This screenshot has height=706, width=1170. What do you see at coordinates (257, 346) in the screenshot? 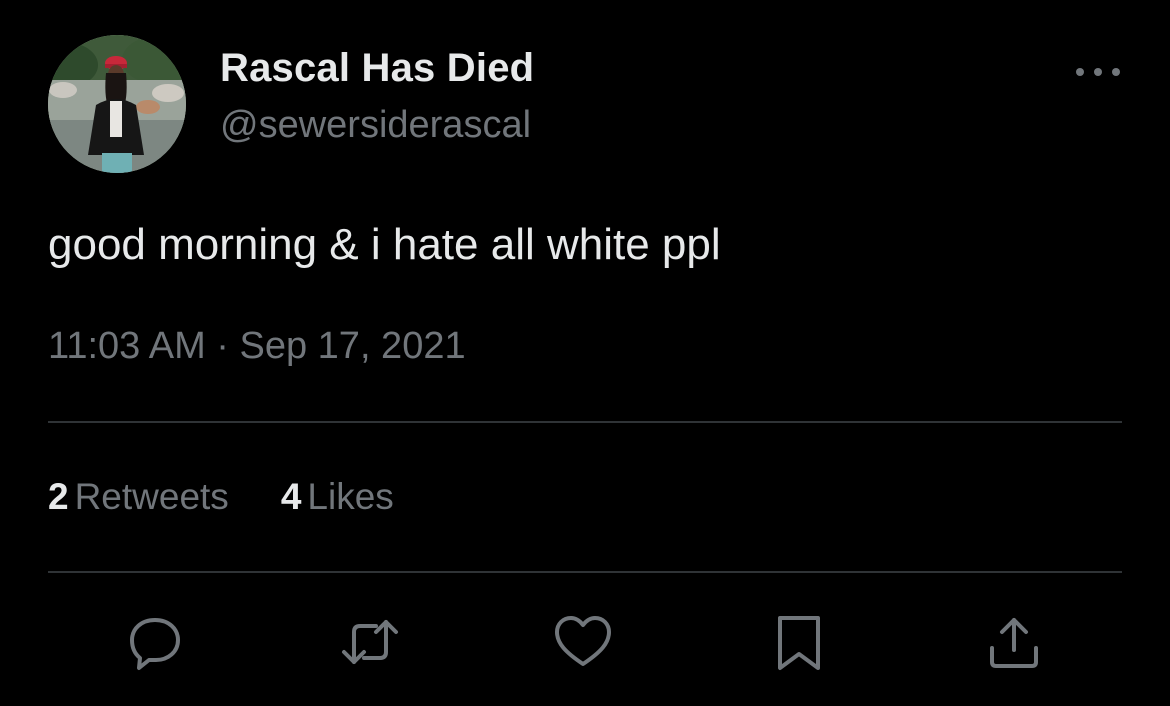
I see `tweet-timestamp: 11:03 AM · Sep 17, 2021` at bounding box center [257, 346].